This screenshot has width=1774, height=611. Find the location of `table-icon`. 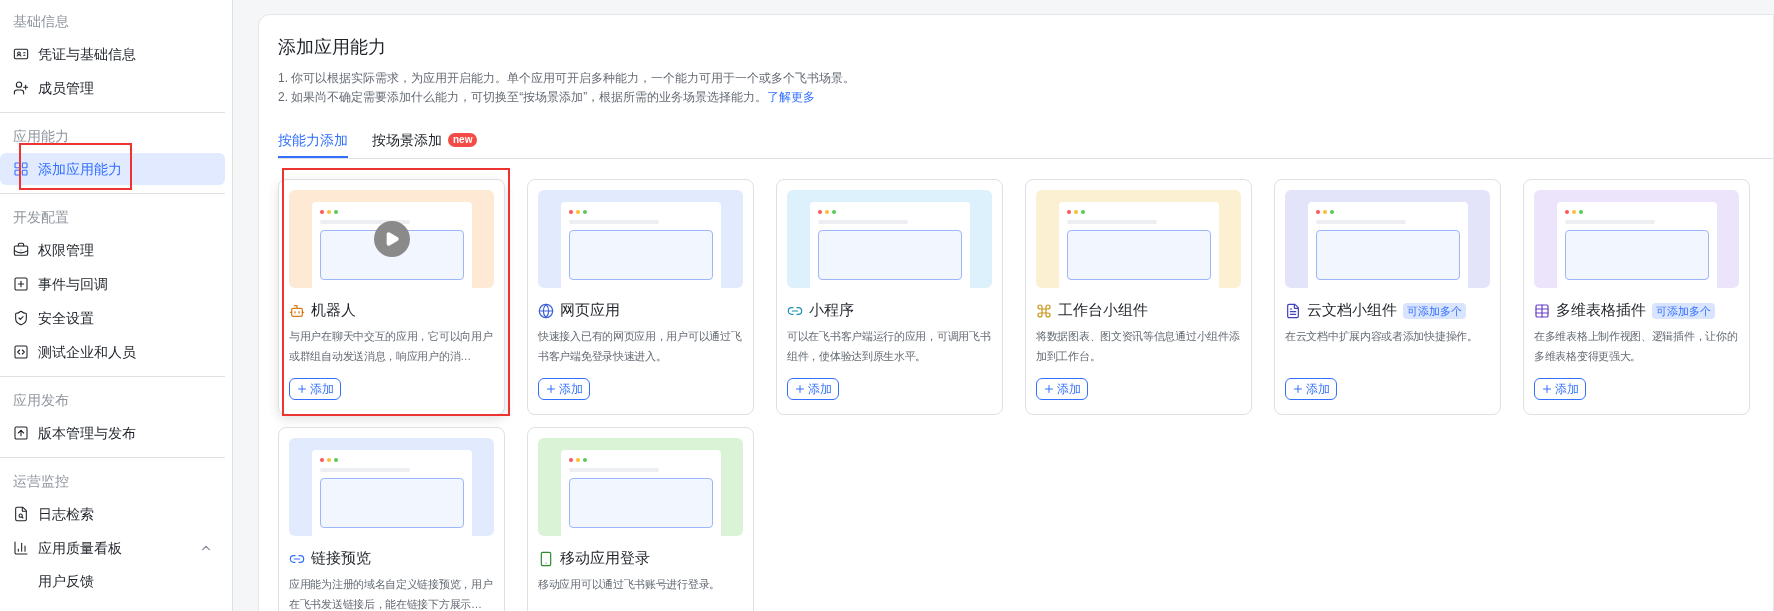

table-icon is located at coordinates (1542, 311).